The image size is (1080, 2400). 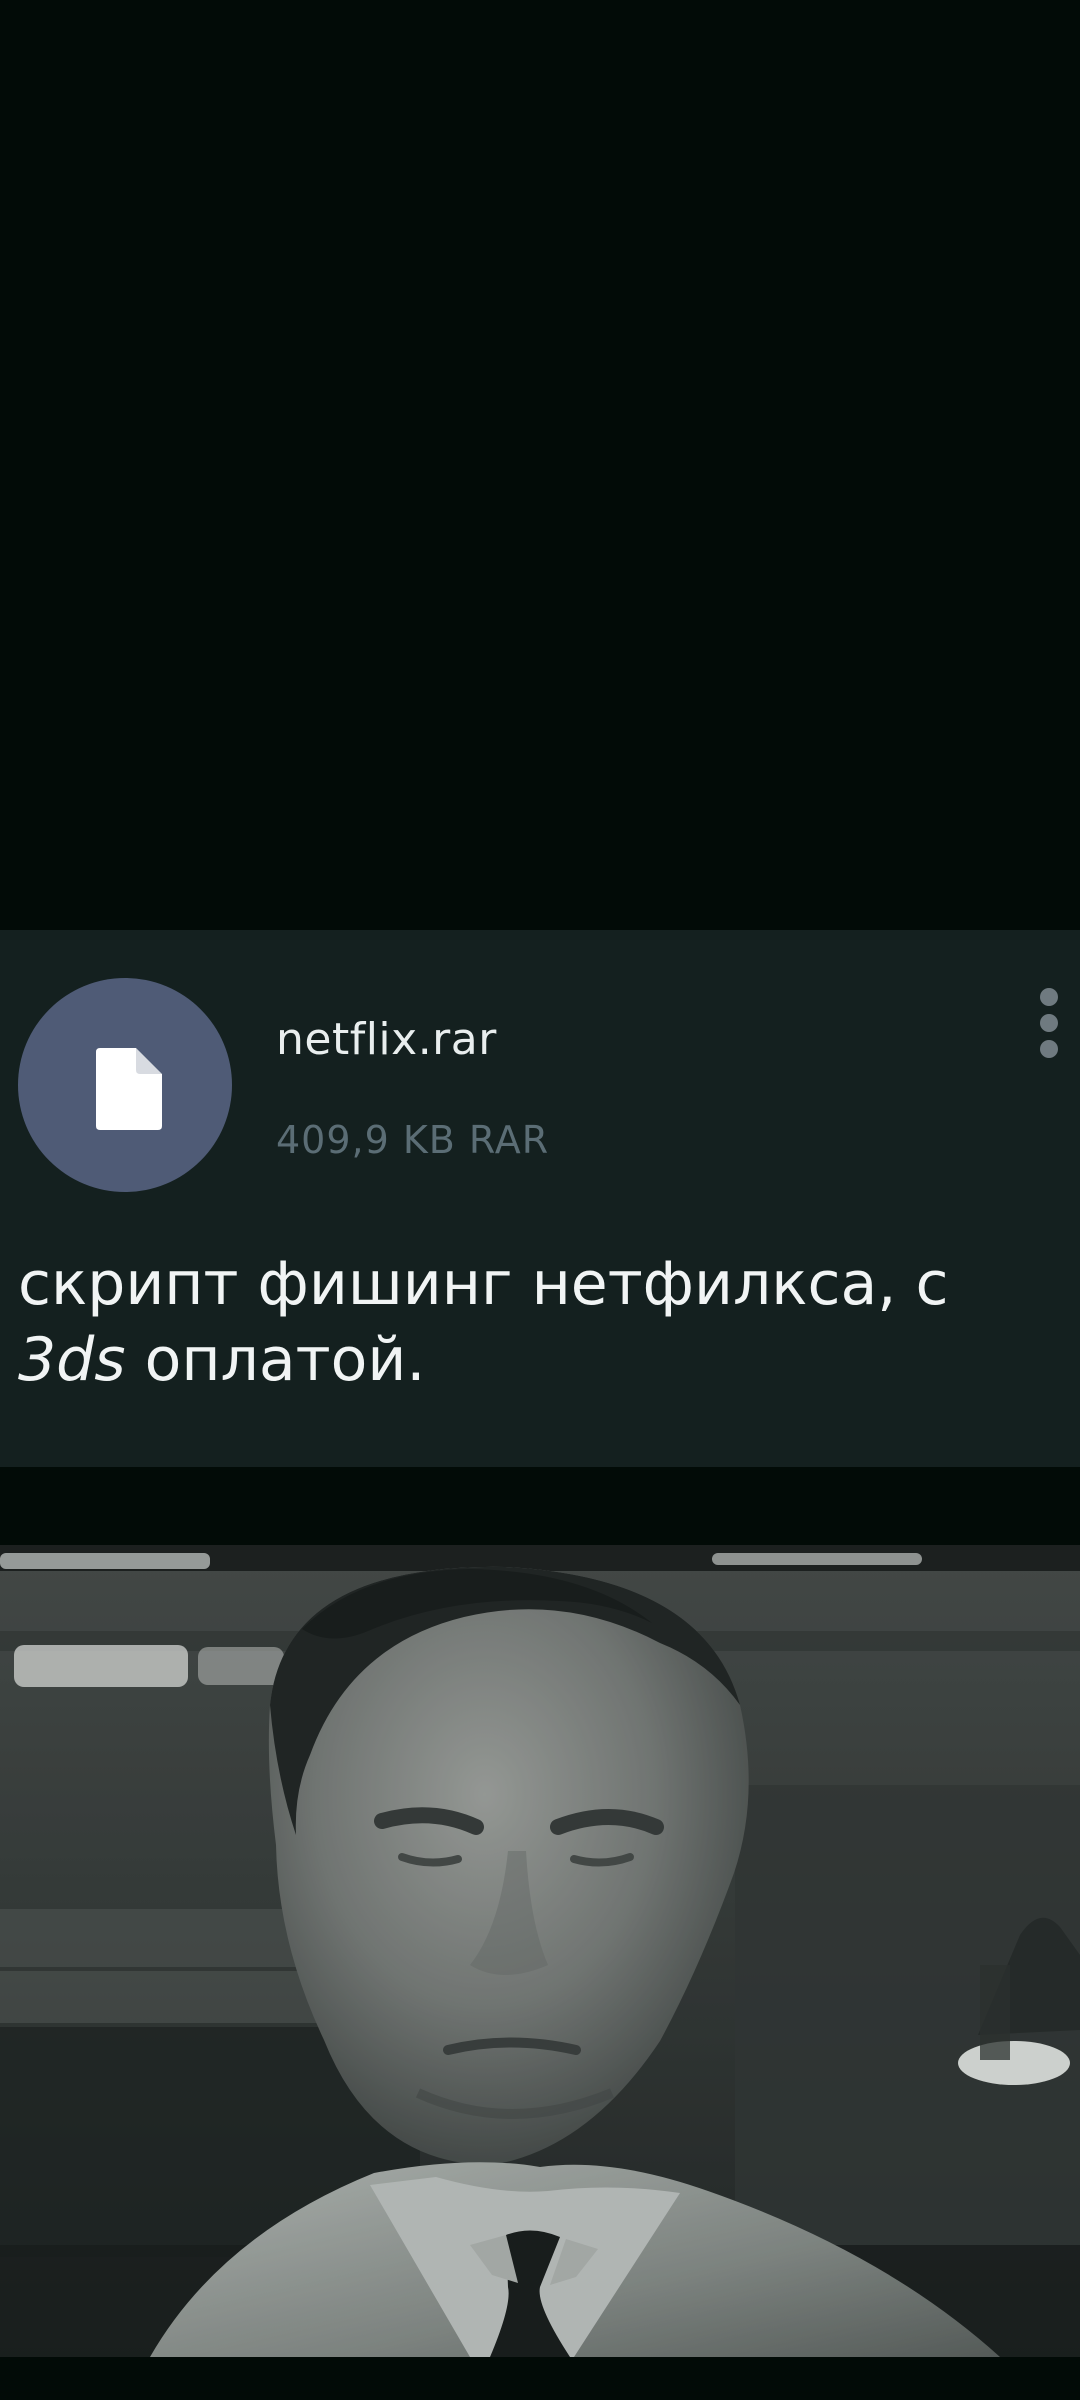 I want to click on file-size-and-type: 409,9 KB RAR, so click(x=413, y=1140).